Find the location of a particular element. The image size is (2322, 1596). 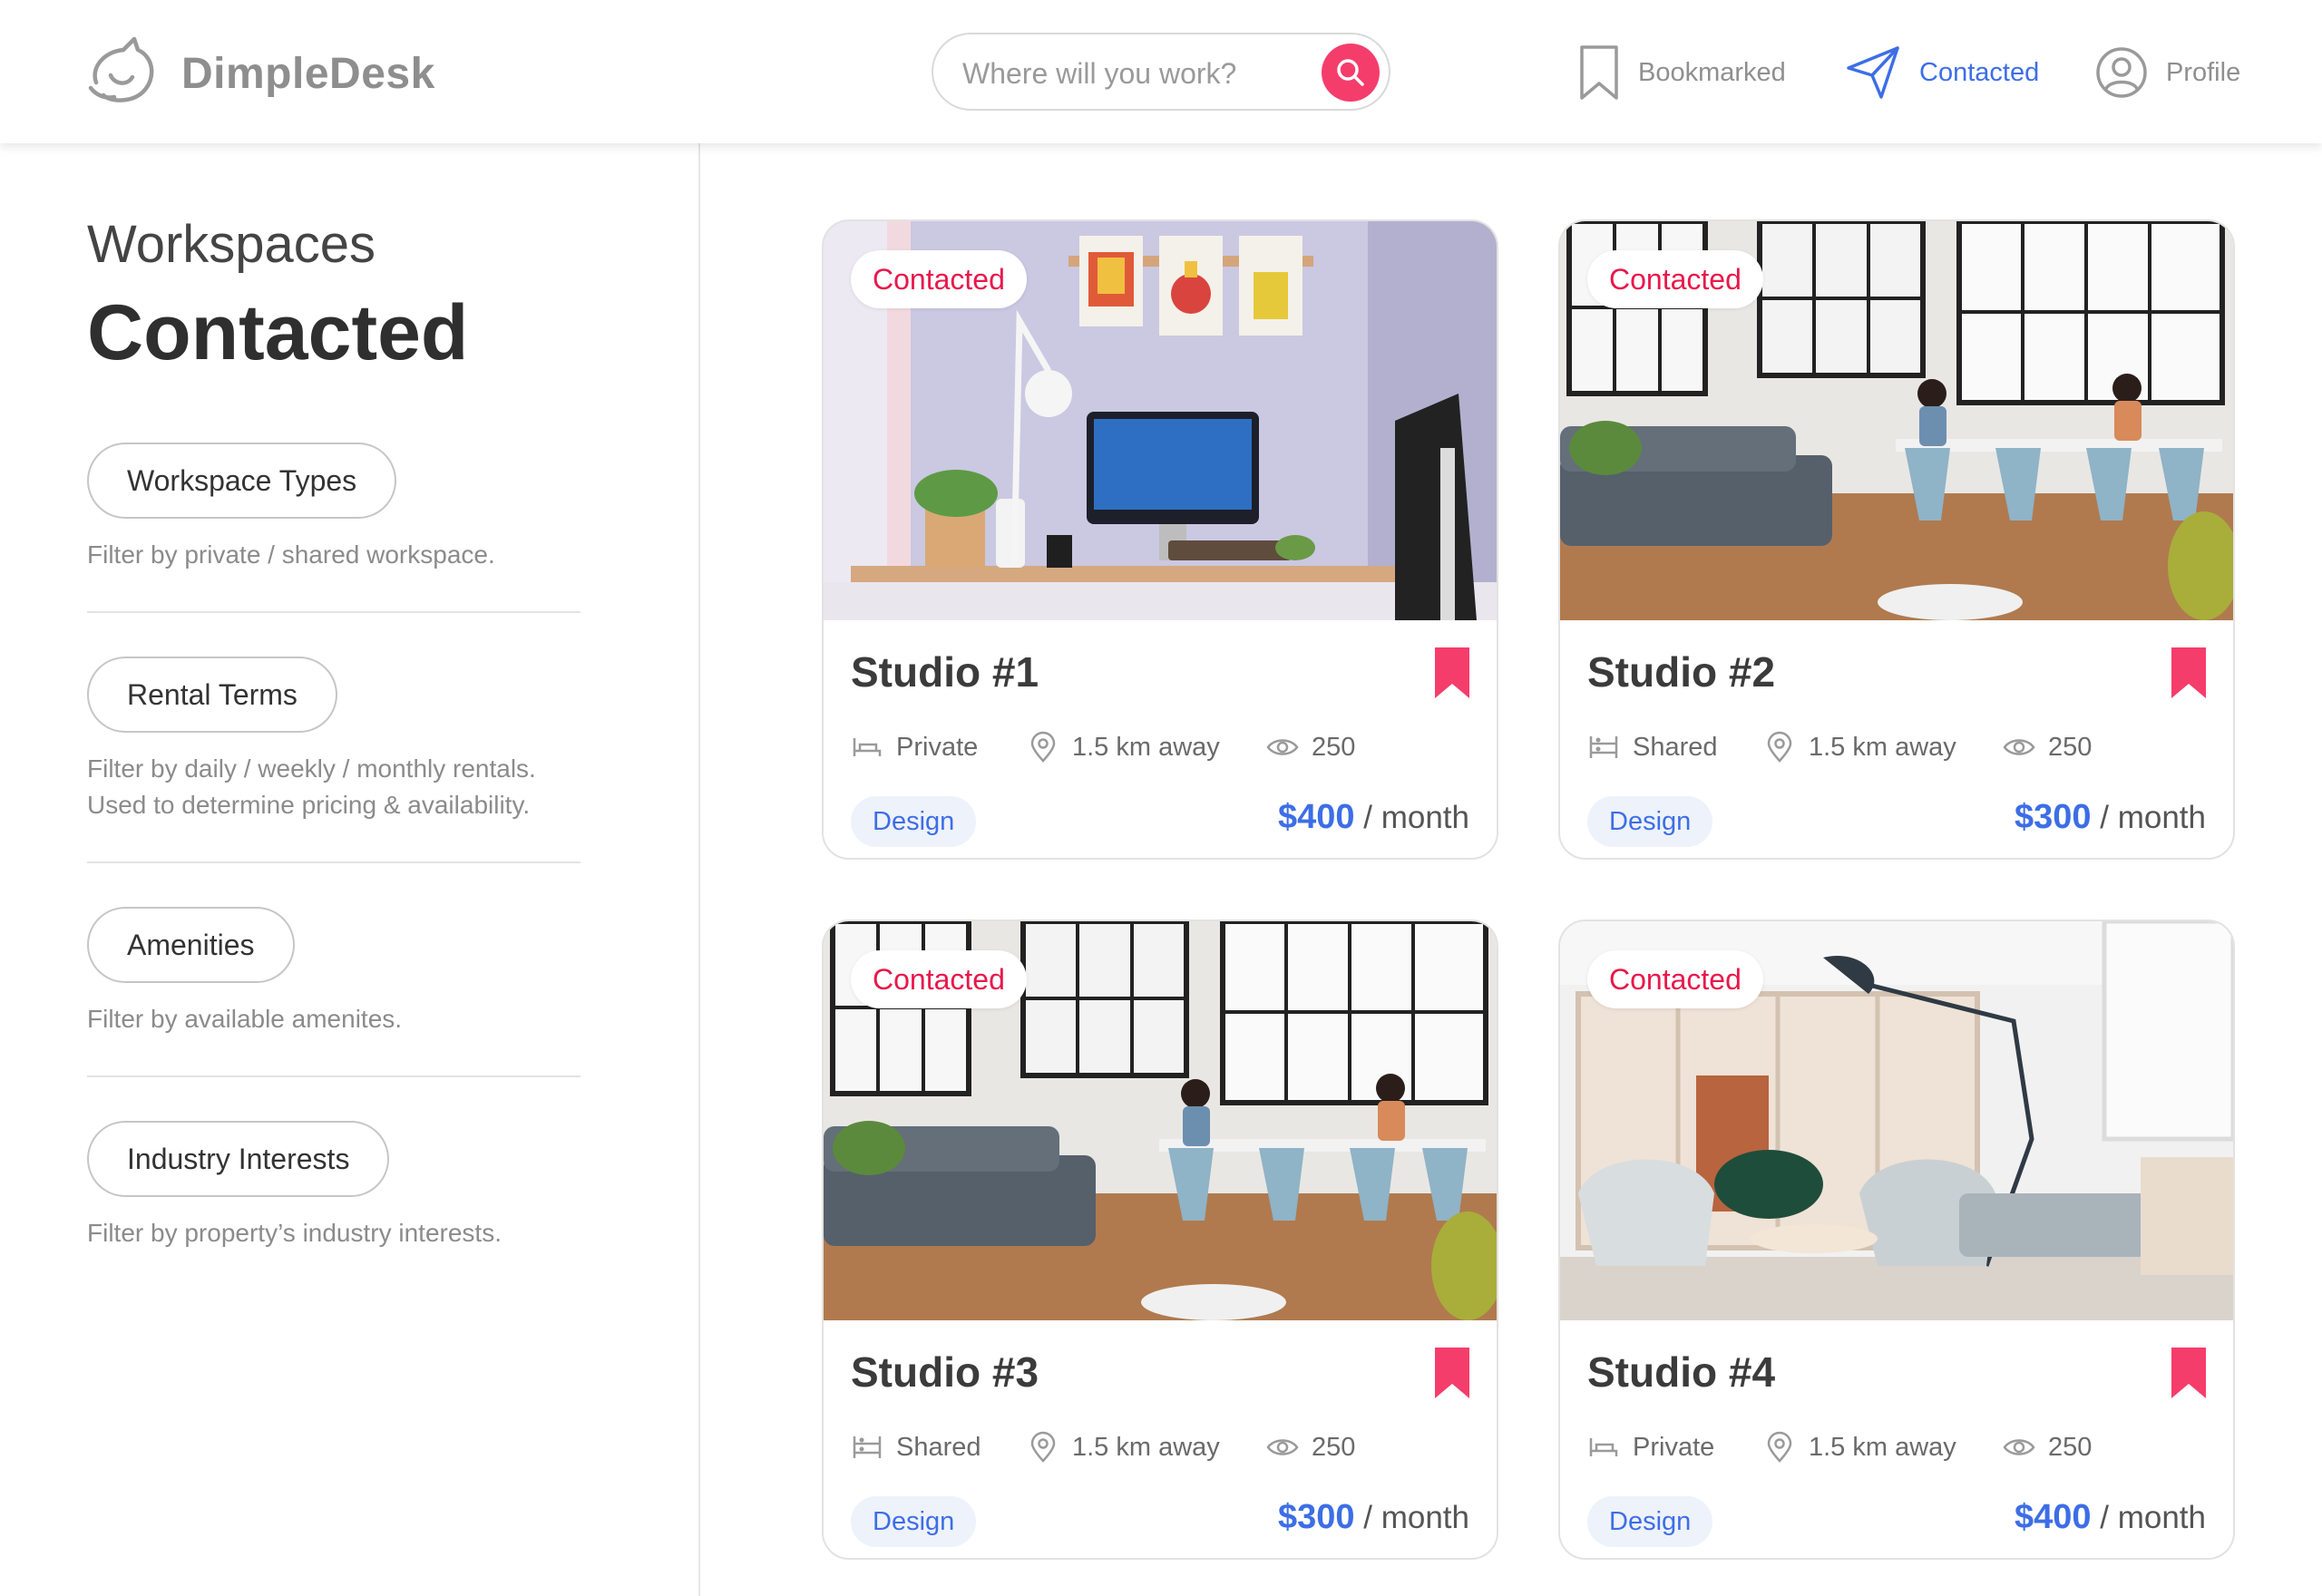

sidebar-divider is located at coordinates (699, 869).